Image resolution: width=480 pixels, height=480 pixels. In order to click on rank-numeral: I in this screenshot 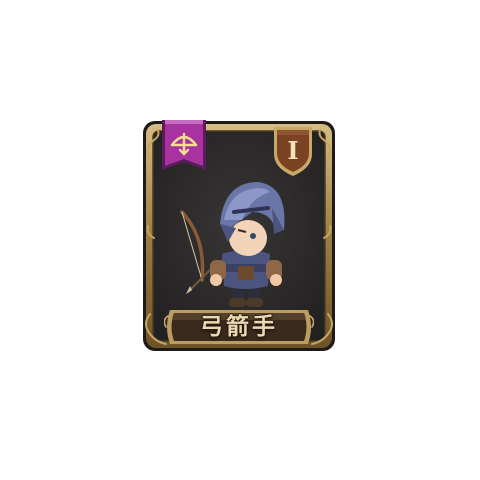, I will do `click(292, 150)`.